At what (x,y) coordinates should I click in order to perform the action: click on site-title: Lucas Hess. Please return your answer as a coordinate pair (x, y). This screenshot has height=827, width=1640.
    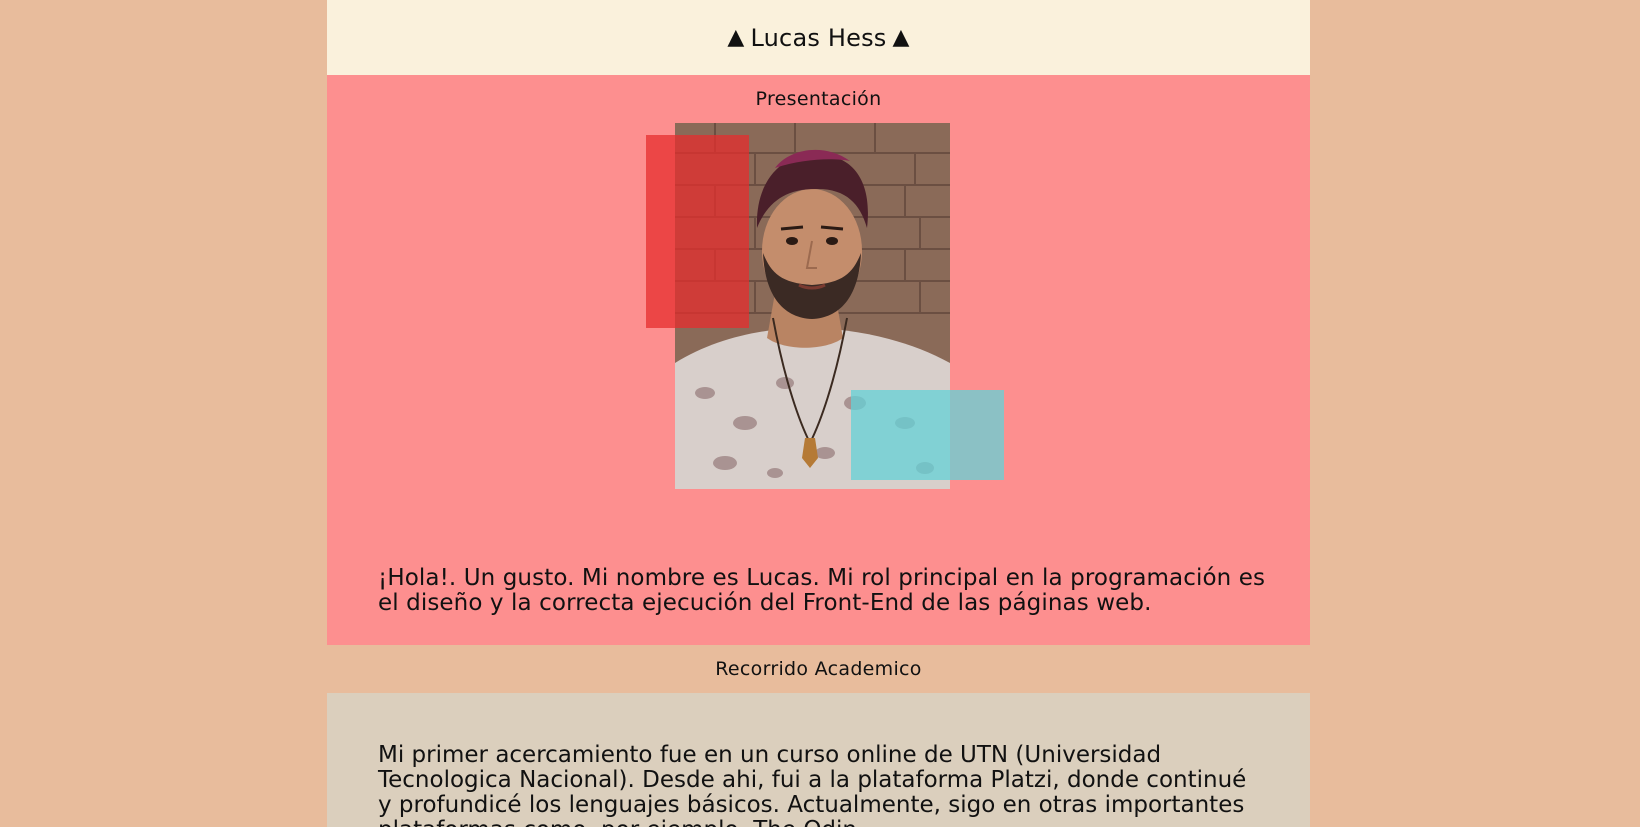
    Looking at the image, I should click on (818, 37).